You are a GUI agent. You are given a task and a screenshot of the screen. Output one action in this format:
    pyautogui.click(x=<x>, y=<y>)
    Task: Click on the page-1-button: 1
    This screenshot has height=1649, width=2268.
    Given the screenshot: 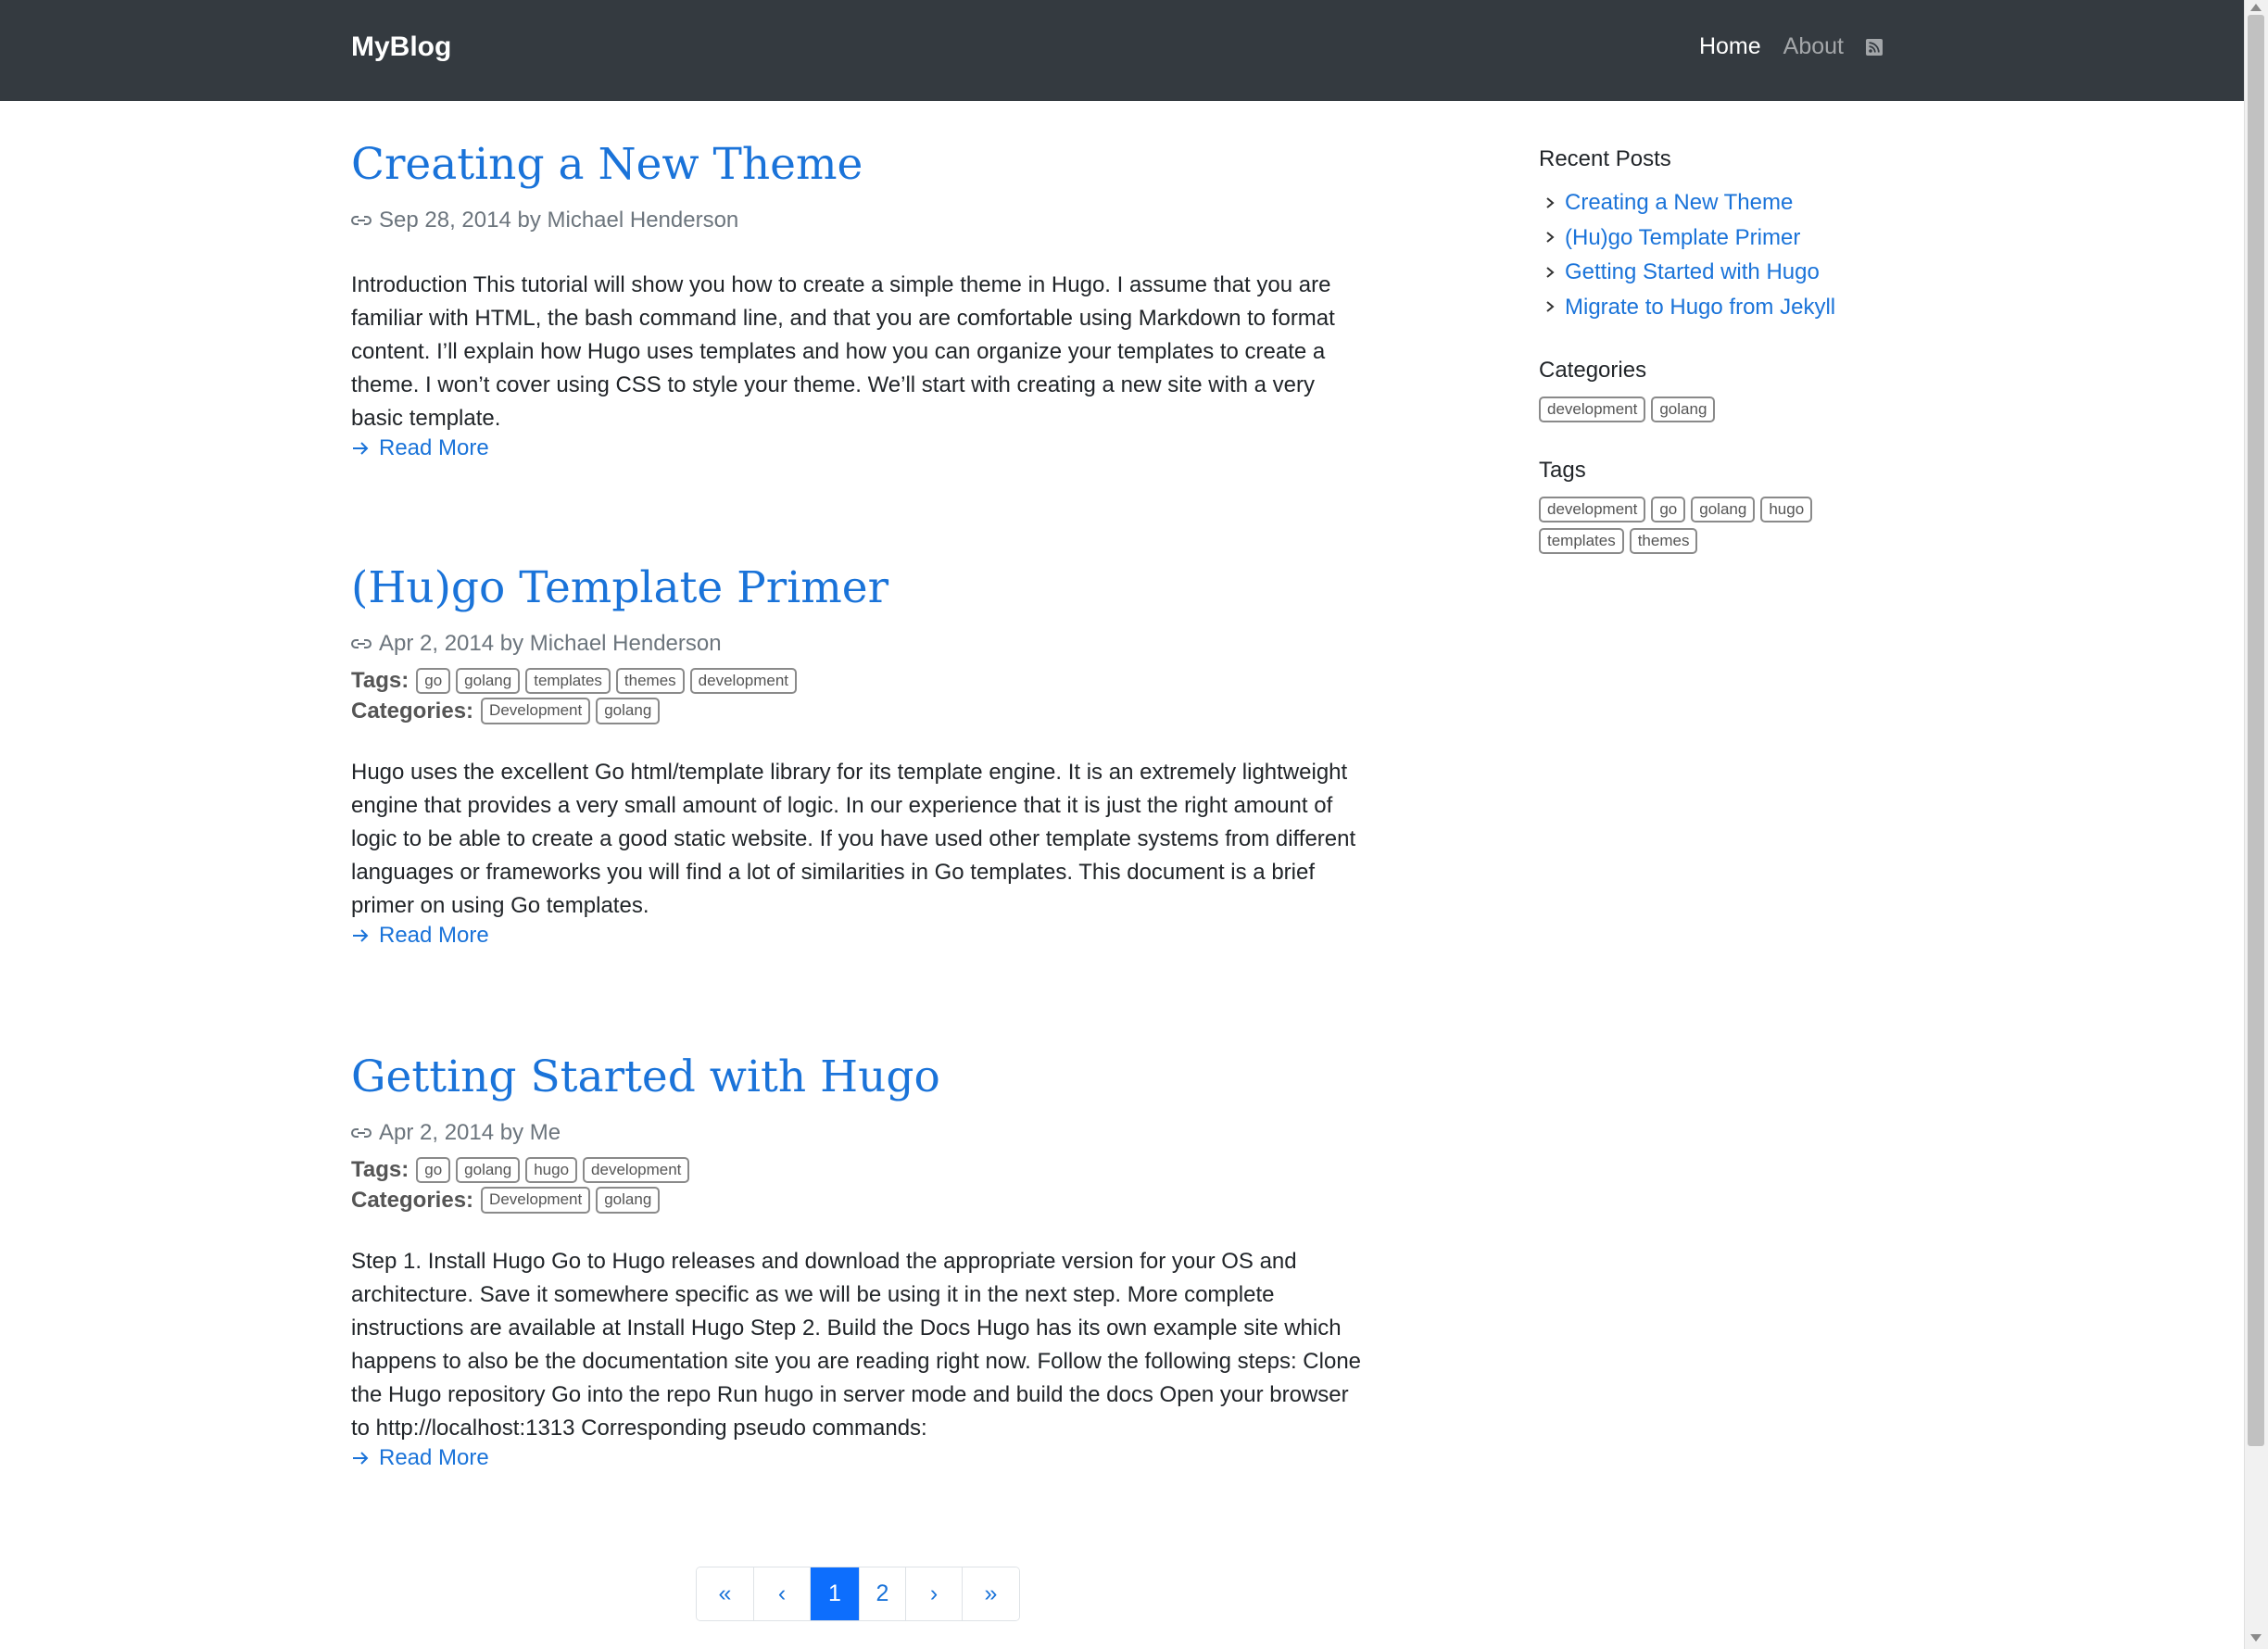 What is the action you would take?
    pyautogui.click(x=834, y=1593)
    